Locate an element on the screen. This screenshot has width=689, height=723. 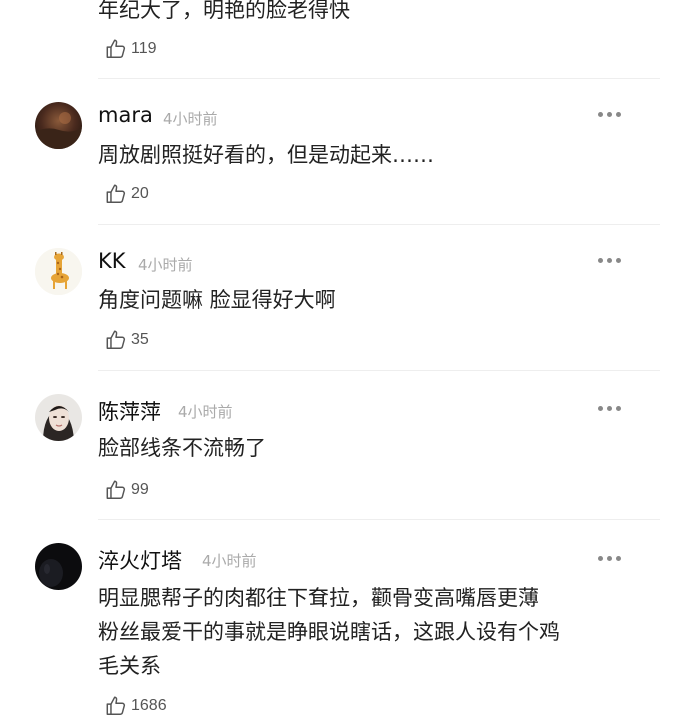
comment-text-line: 脸部线条不流畅了 is located at coordinates (182, 448).